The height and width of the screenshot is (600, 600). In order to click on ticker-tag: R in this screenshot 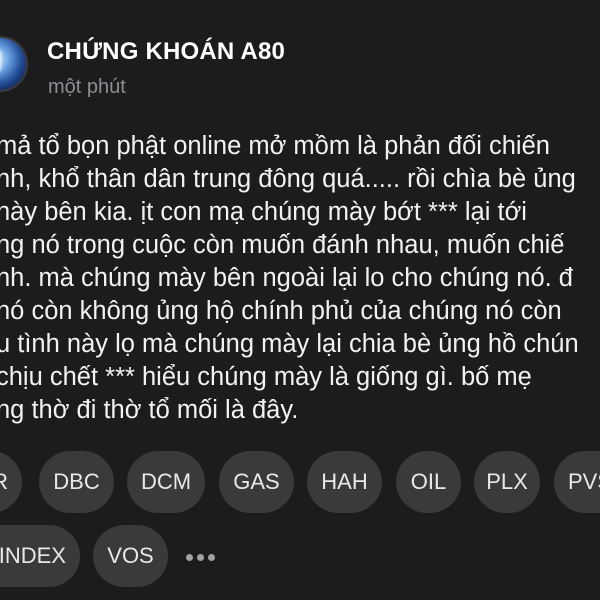, I will do `click(11, 482)`.